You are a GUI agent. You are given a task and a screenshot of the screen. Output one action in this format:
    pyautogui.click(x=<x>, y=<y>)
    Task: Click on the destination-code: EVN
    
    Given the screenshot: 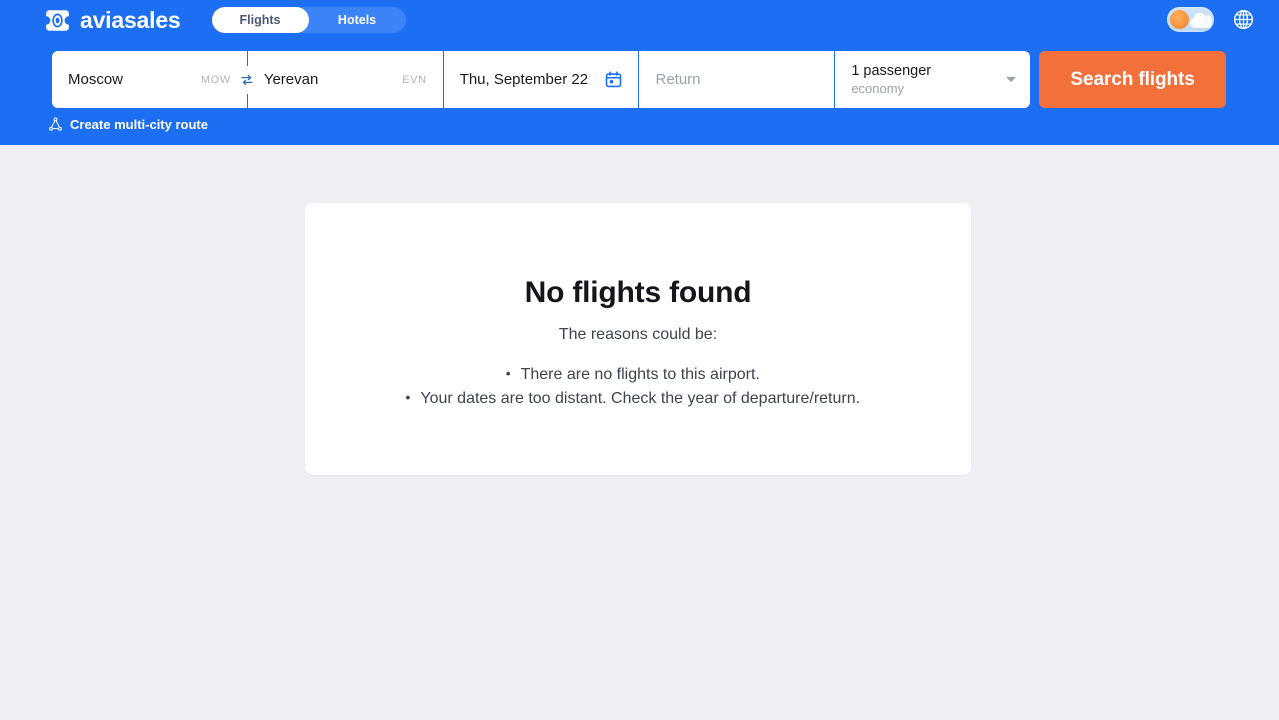 What is the action you would take?
    pyautogui.click(x=414, y=79)
    